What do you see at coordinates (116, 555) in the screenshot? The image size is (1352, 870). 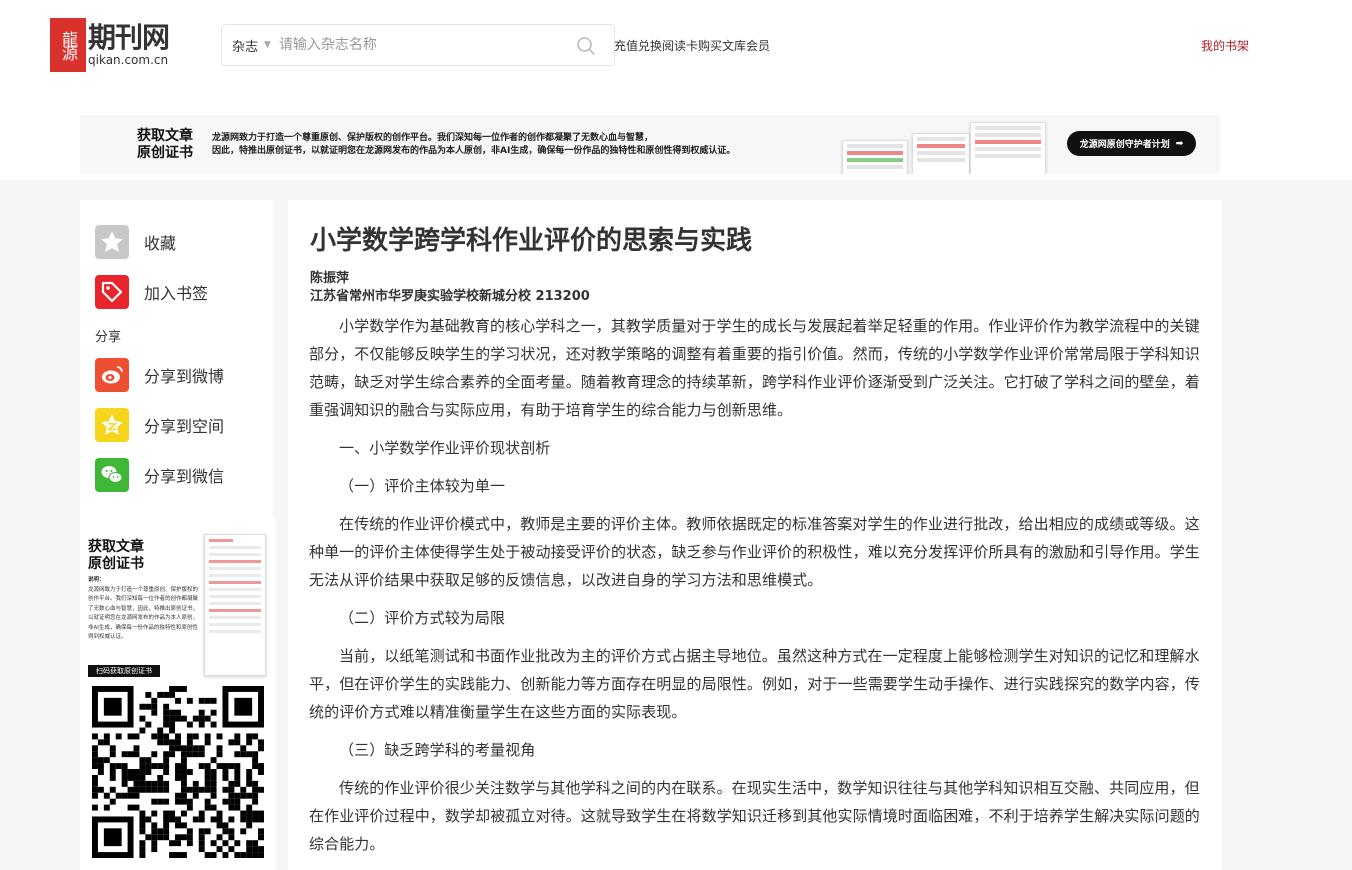 I see `promo-title: 获取文章 原创证书` at bounding box center [116, 555].